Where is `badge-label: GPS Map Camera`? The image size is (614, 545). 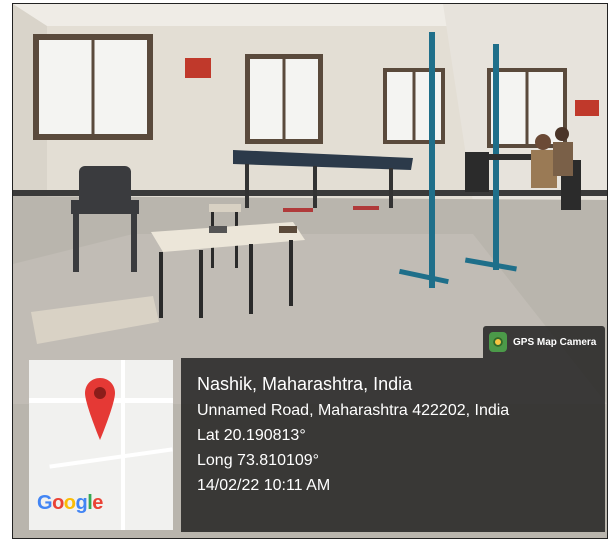 badge-label: GPS Map Camera is located at coordinates (555, 342).